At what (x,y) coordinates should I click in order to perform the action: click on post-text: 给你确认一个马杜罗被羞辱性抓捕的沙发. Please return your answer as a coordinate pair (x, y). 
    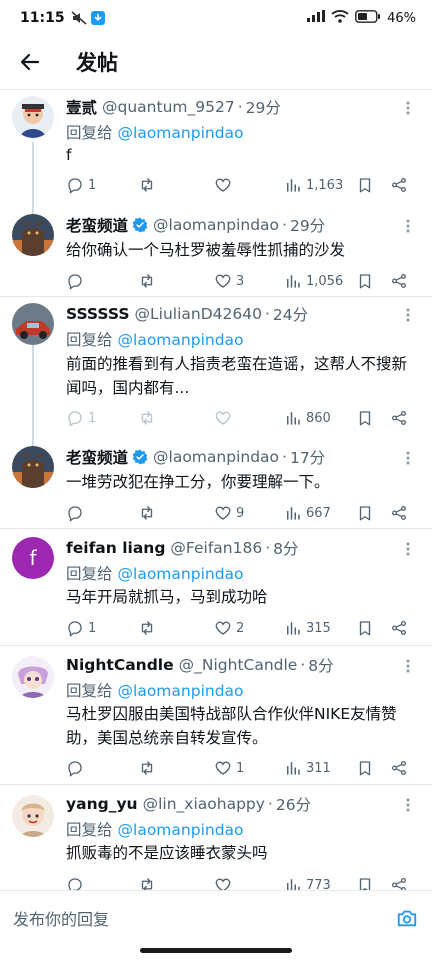
    Looking at the image, I should click on (206, 250).